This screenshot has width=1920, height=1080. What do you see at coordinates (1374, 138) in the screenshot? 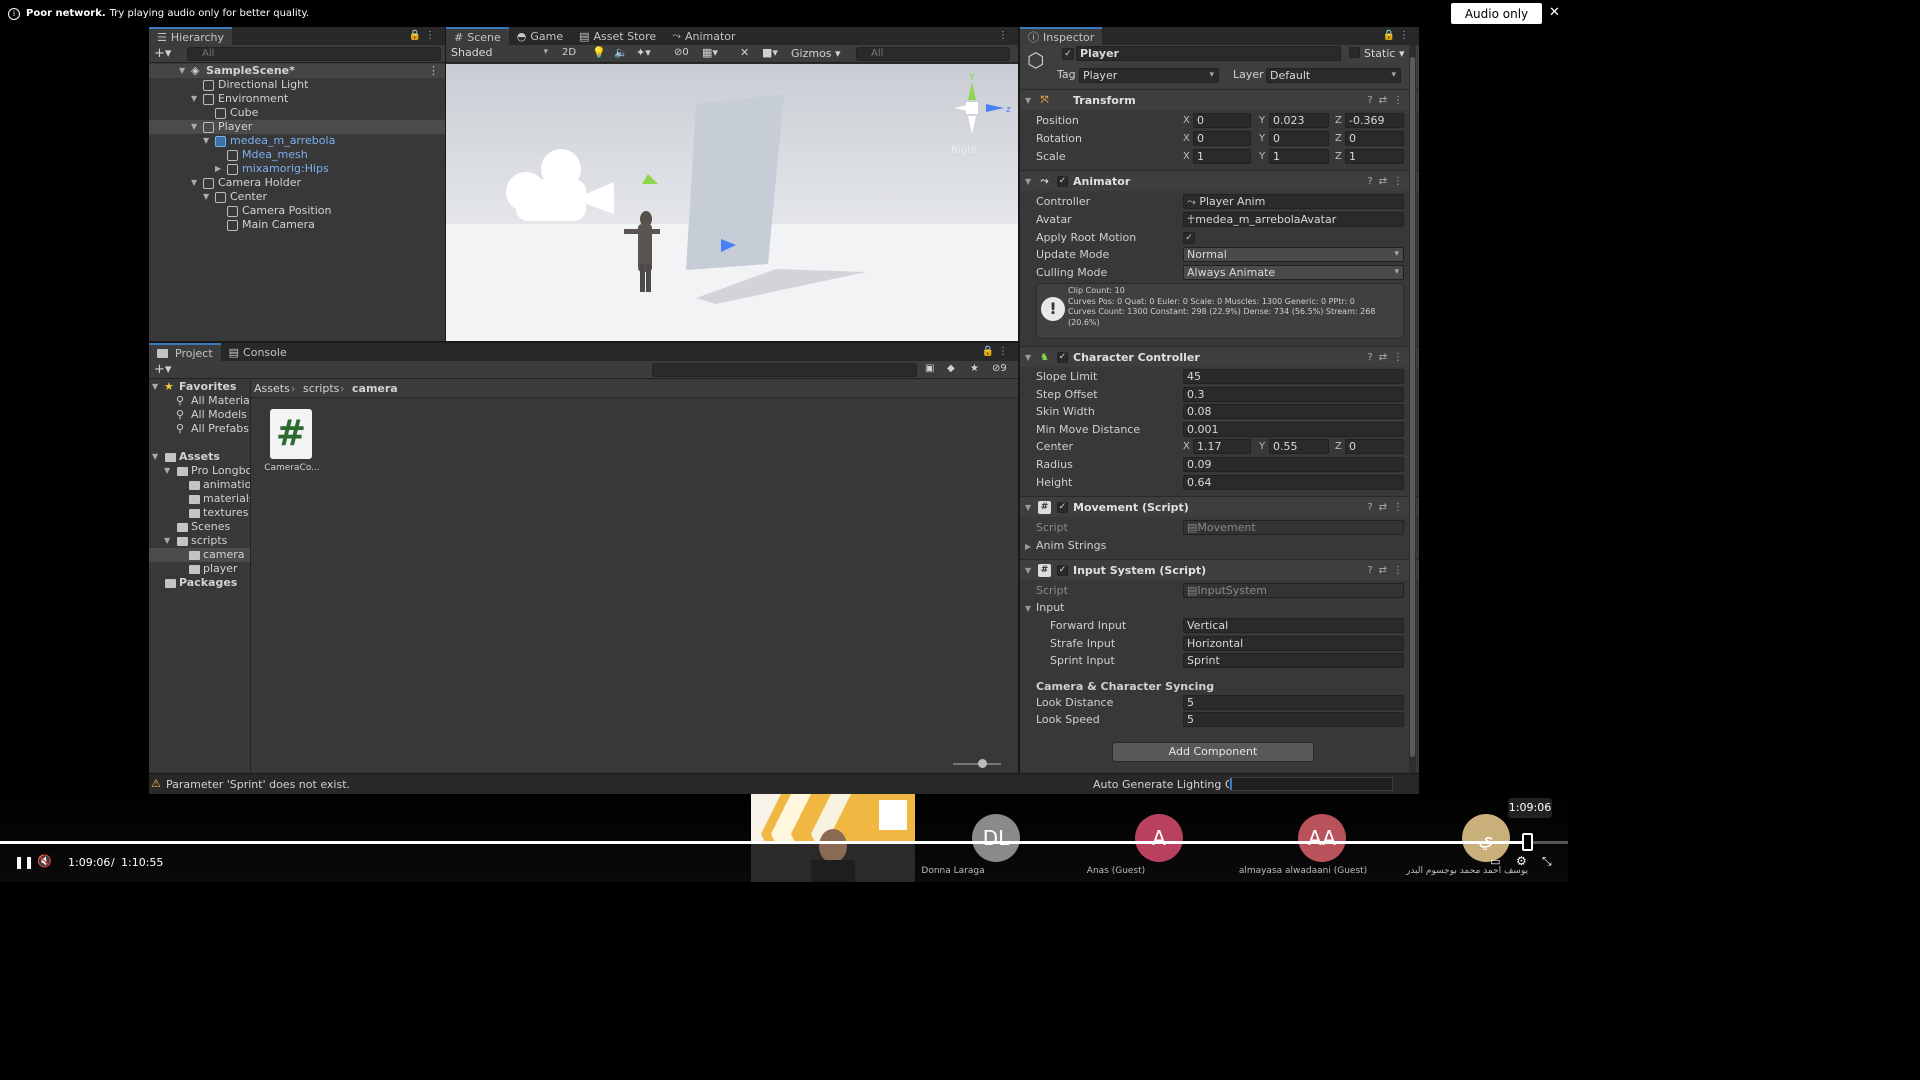
I see `rotation-z: 0` at bounding box center [1374, 138].